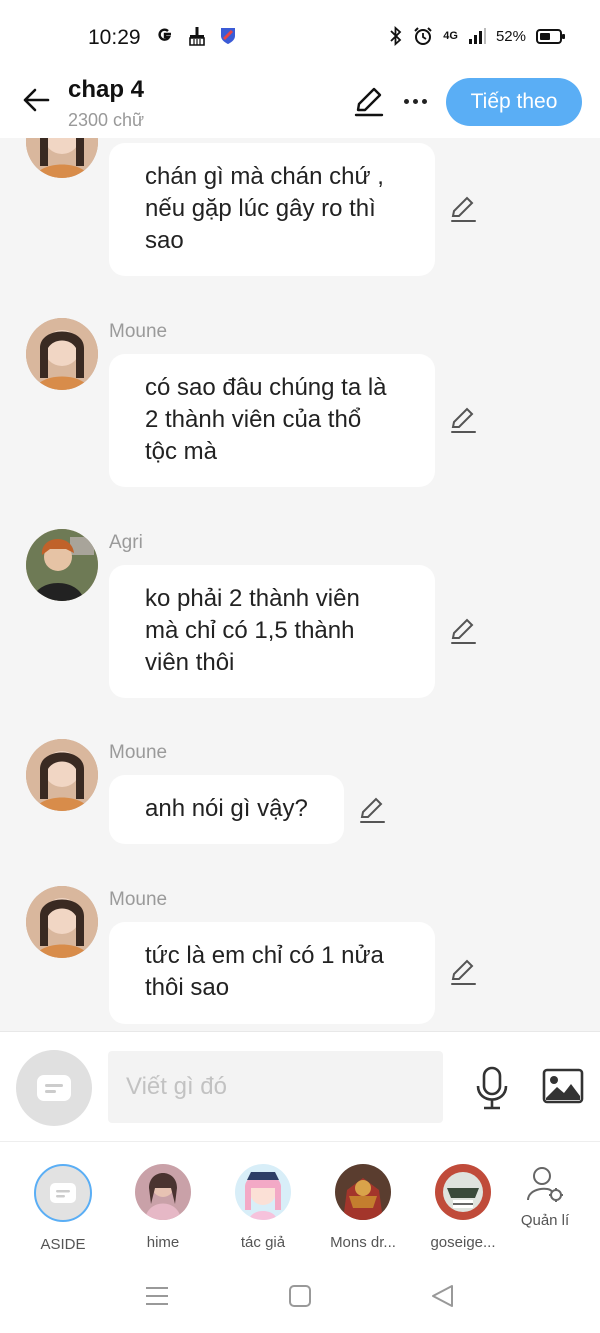 The image size is (600, 1333). I want to click on character-hime: hime, so click(163, 1207).